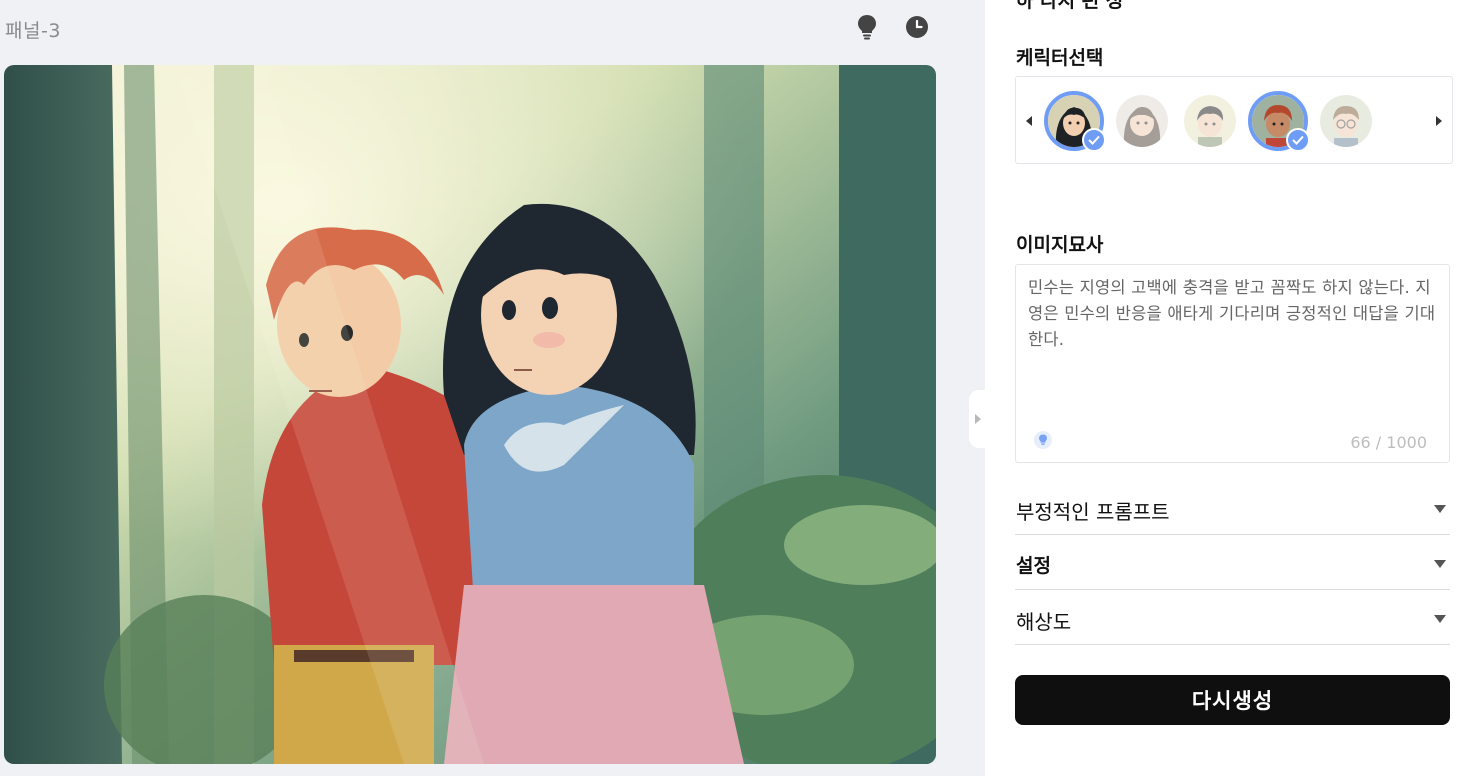 Image resolution: width=1465 pixels, height=776 pixels. Describe the element at coordinates (1029, 121) in the screenshot. I see `carousel-prev-arrow` at that location.